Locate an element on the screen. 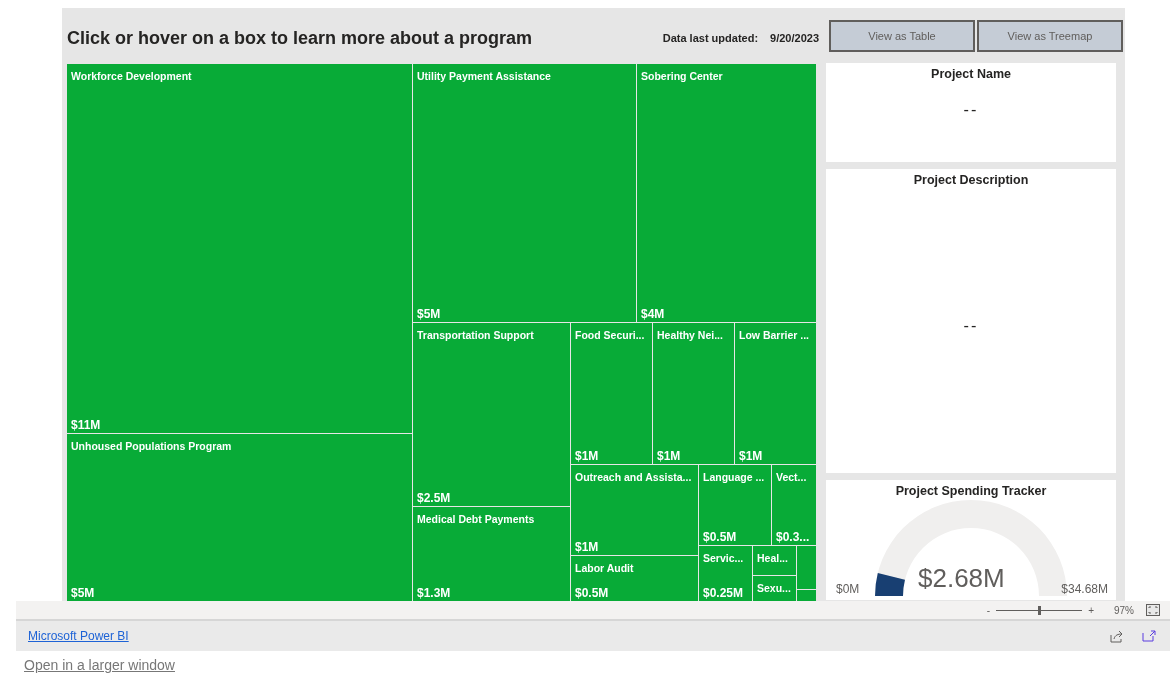 The height and width of the screenshot is (673, 1175). treemap-tile: Language ... $0.5M is located at coordinates (735, 505).